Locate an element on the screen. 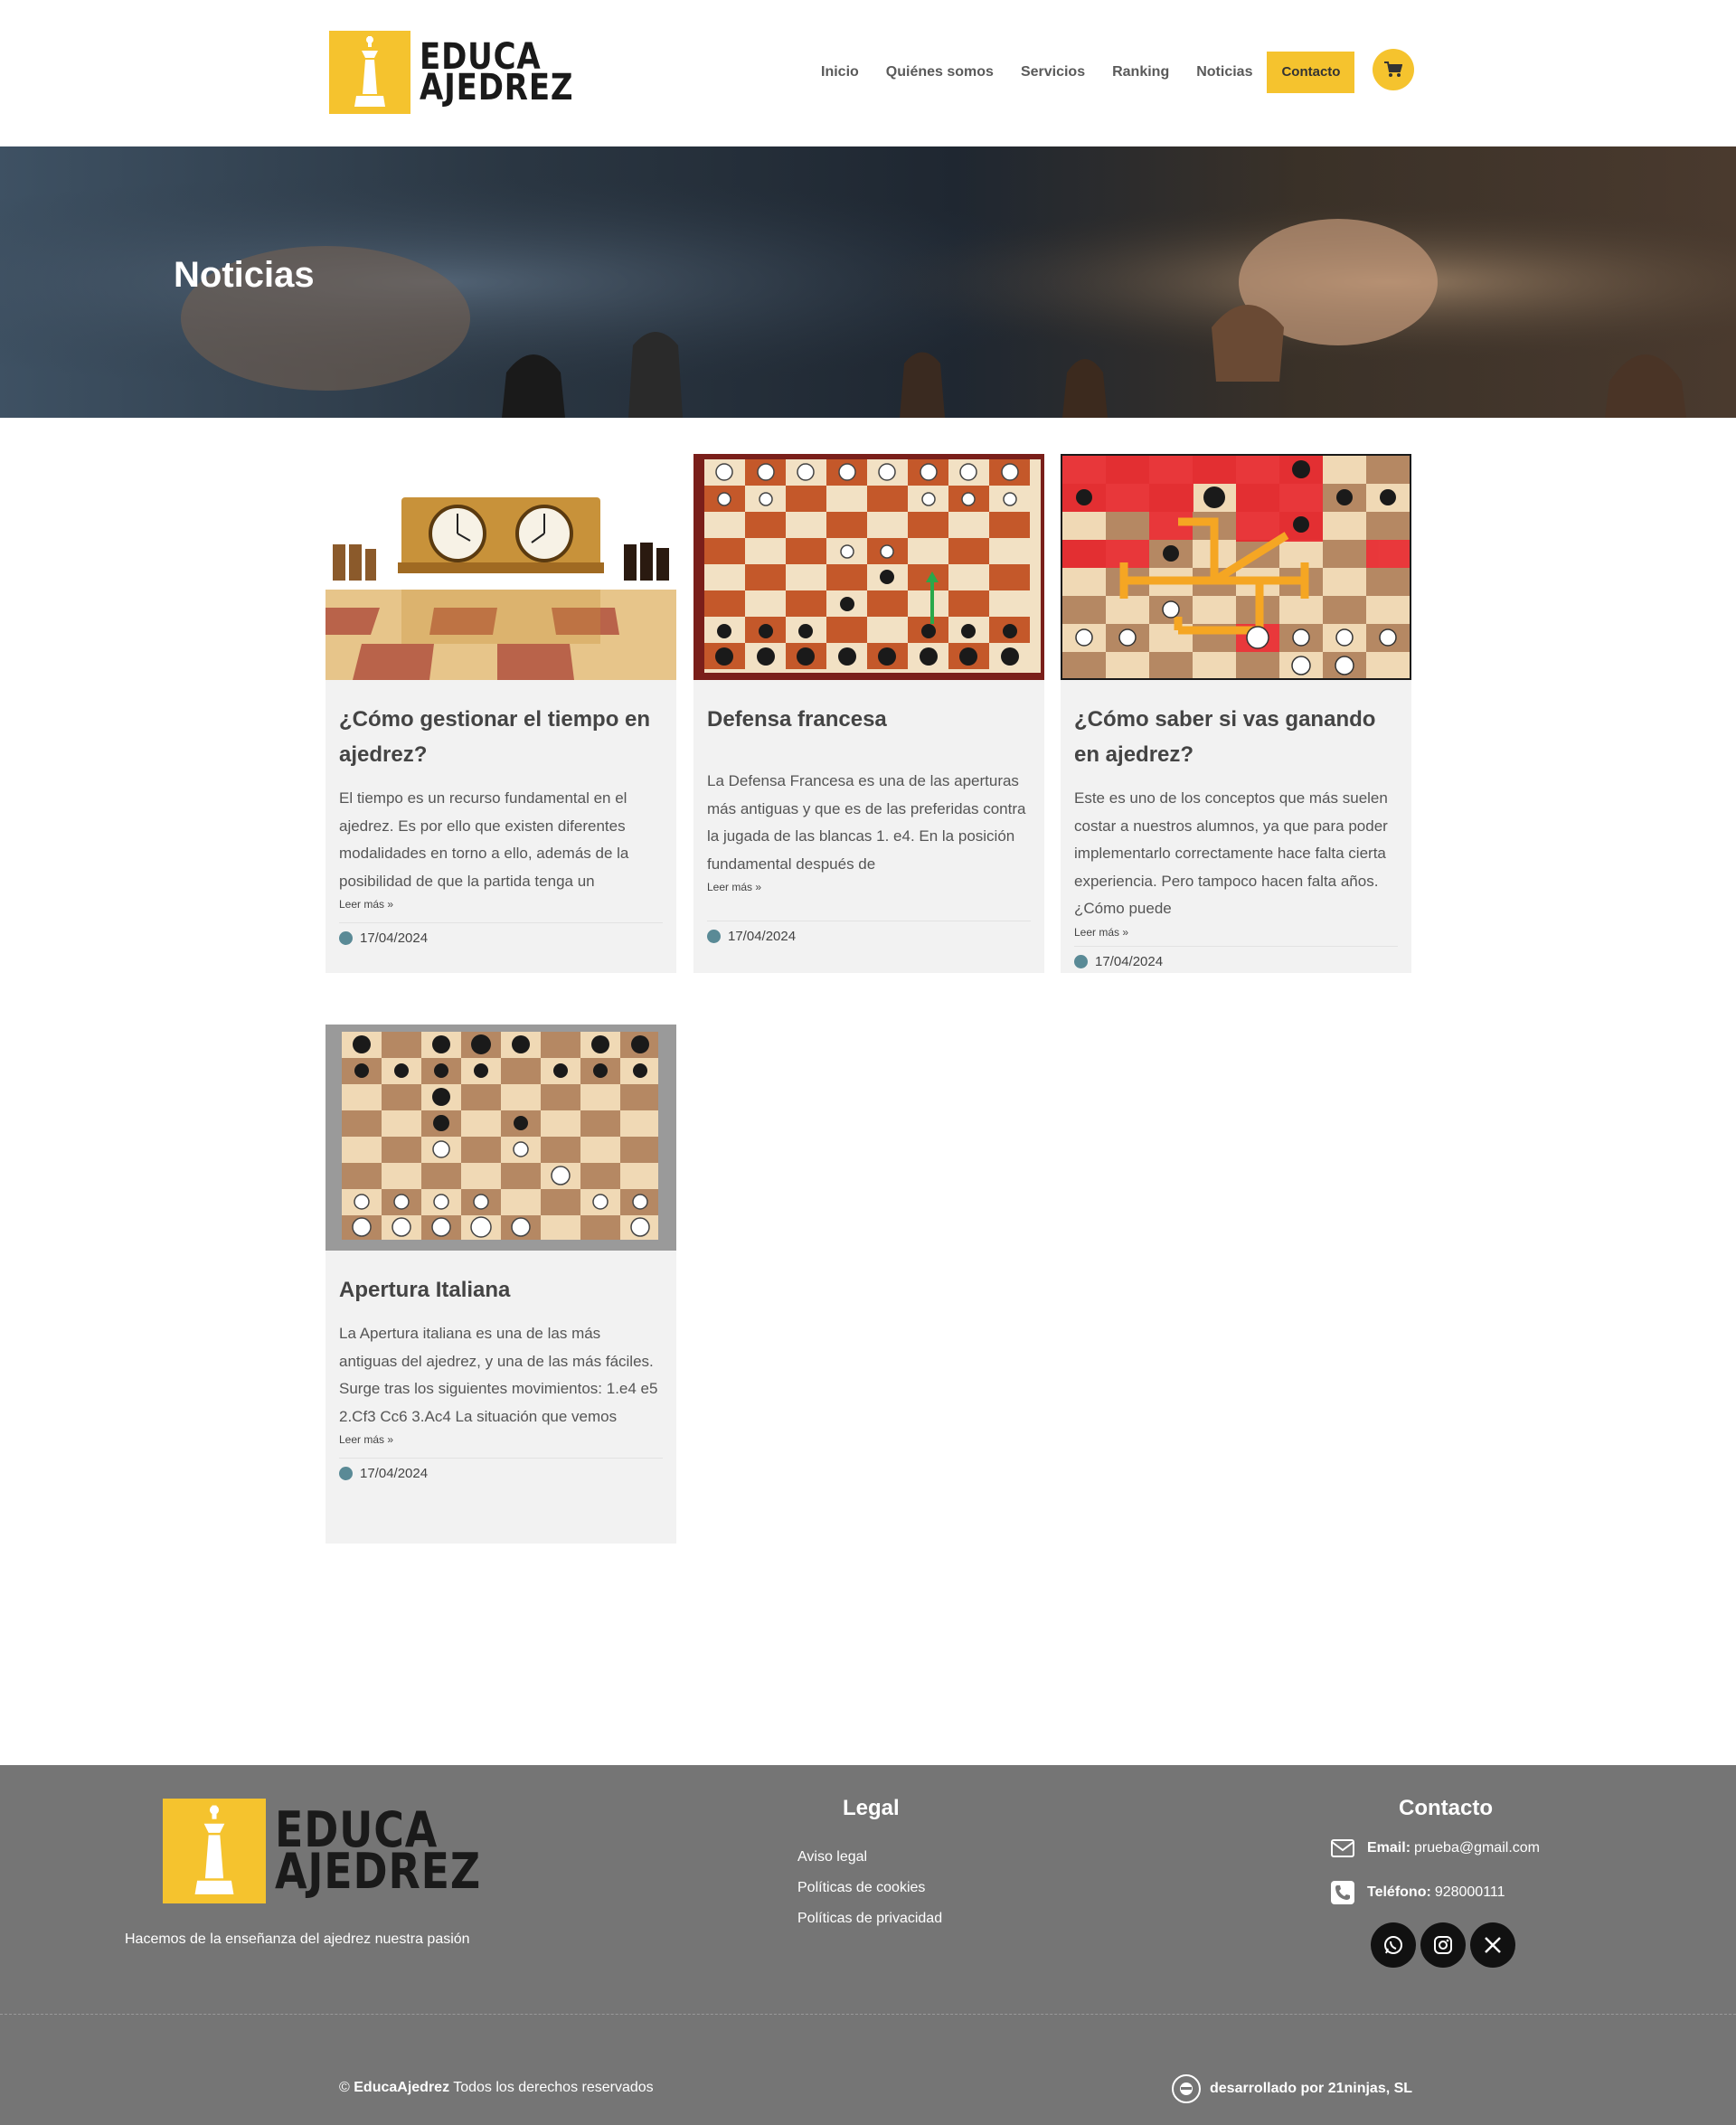 This screenshot has width=1736, height=2125. post-title: ¿Cómo saber si vas ganando en ajedrez? is located at coordinates (1236, 737).